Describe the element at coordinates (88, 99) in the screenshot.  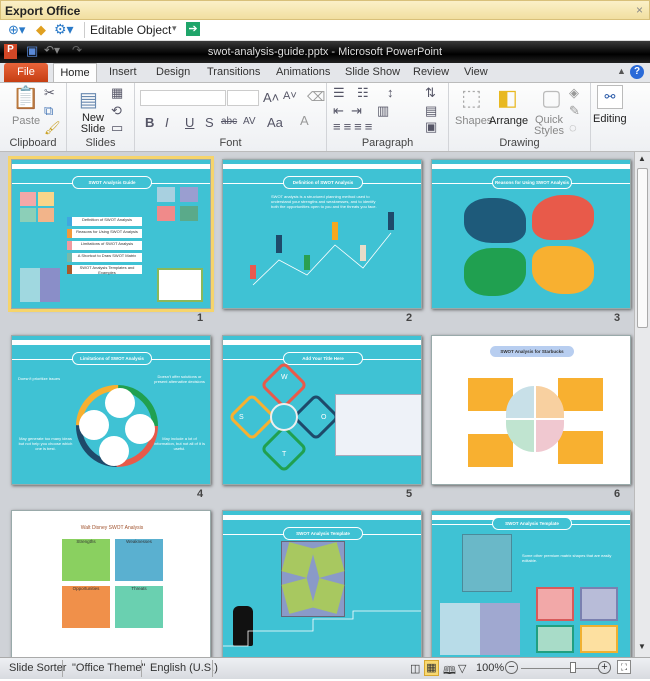
I see `new-slide-icon: ▤` at that location.